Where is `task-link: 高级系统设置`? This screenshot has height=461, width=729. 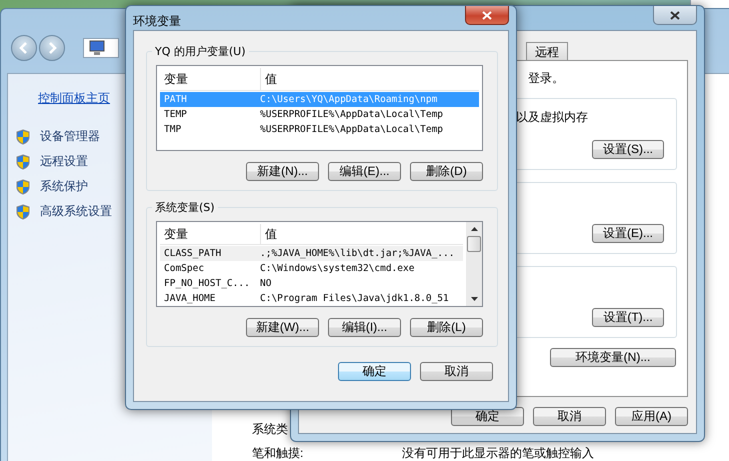 task-link: 高级系统设置 is located at coordinates (64, 211).